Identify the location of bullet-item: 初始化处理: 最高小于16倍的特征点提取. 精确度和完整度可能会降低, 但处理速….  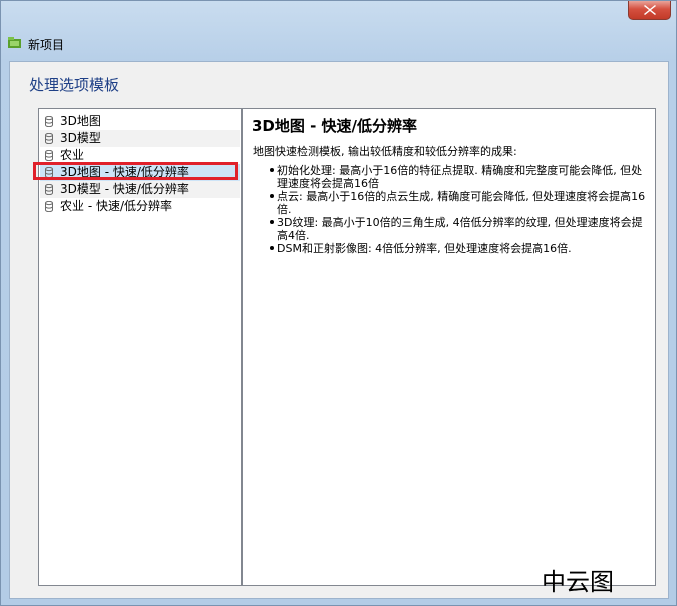
(459, 177).